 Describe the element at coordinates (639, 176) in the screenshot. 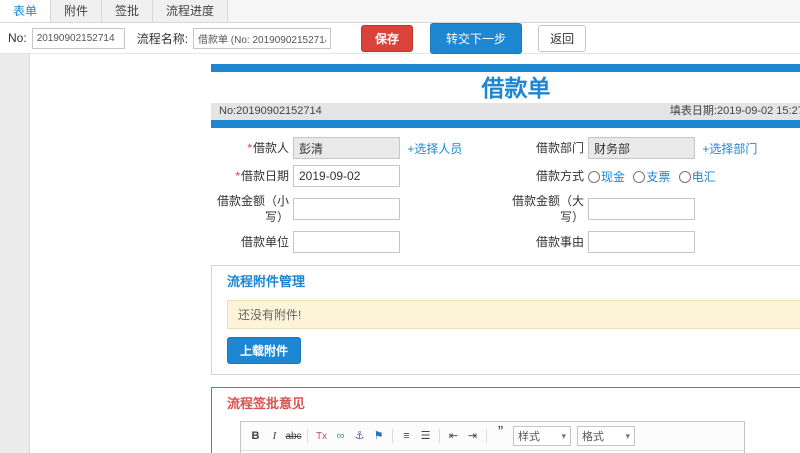

I see `check-radio` at that location.